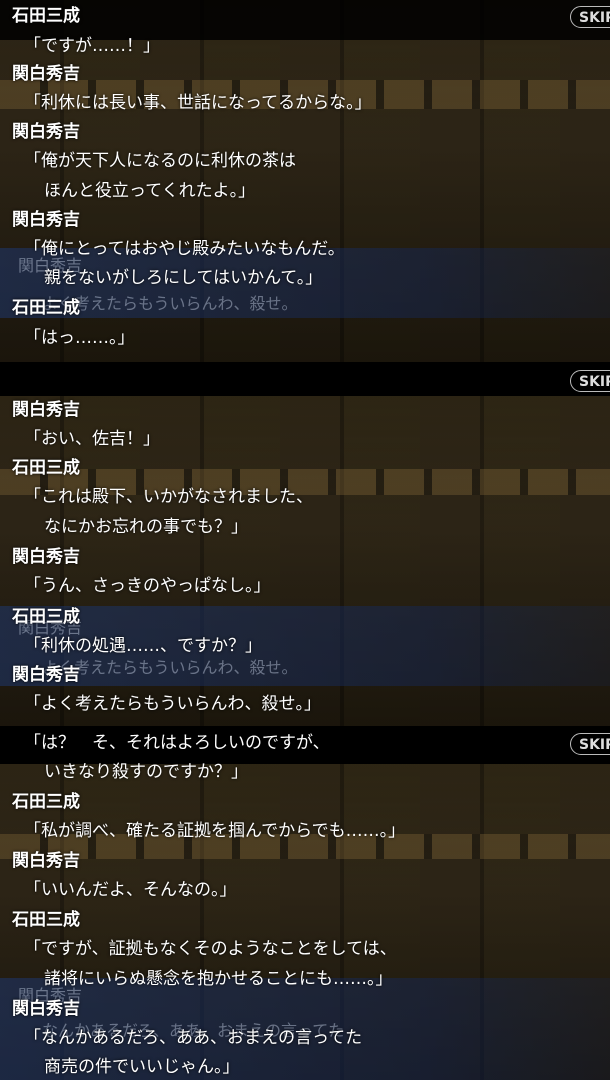 The height and width of the screenshot is (1080, 610). Describe the element at coordinates (305, 20) in the screenshot. I see `log-overlay` at that location.